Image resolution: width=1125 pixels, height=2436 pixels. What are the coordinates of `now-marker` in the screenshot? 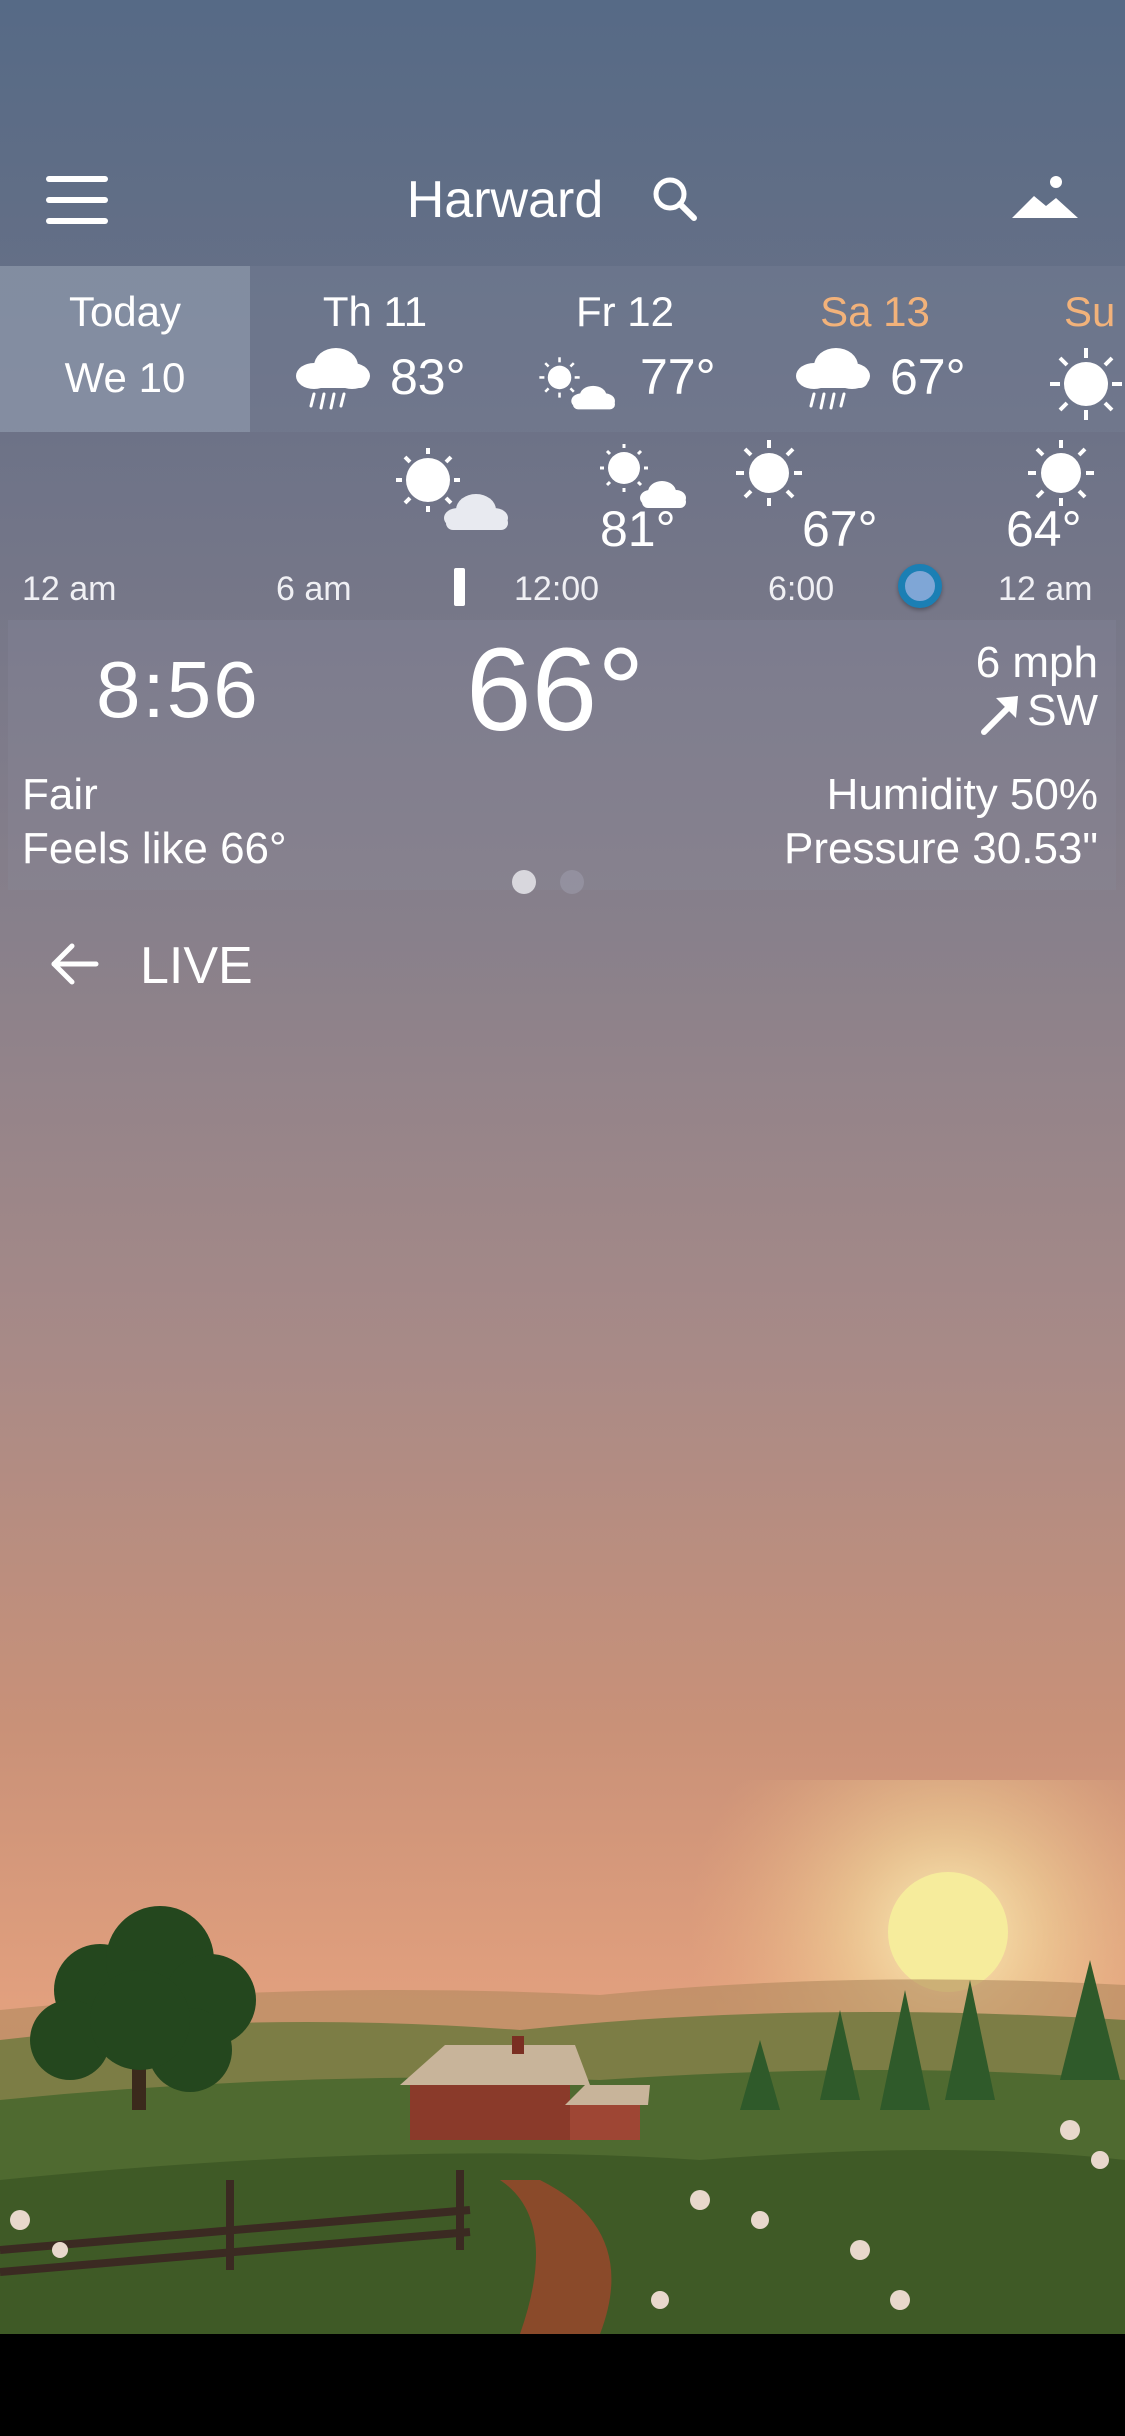 It's located at (459, 587).